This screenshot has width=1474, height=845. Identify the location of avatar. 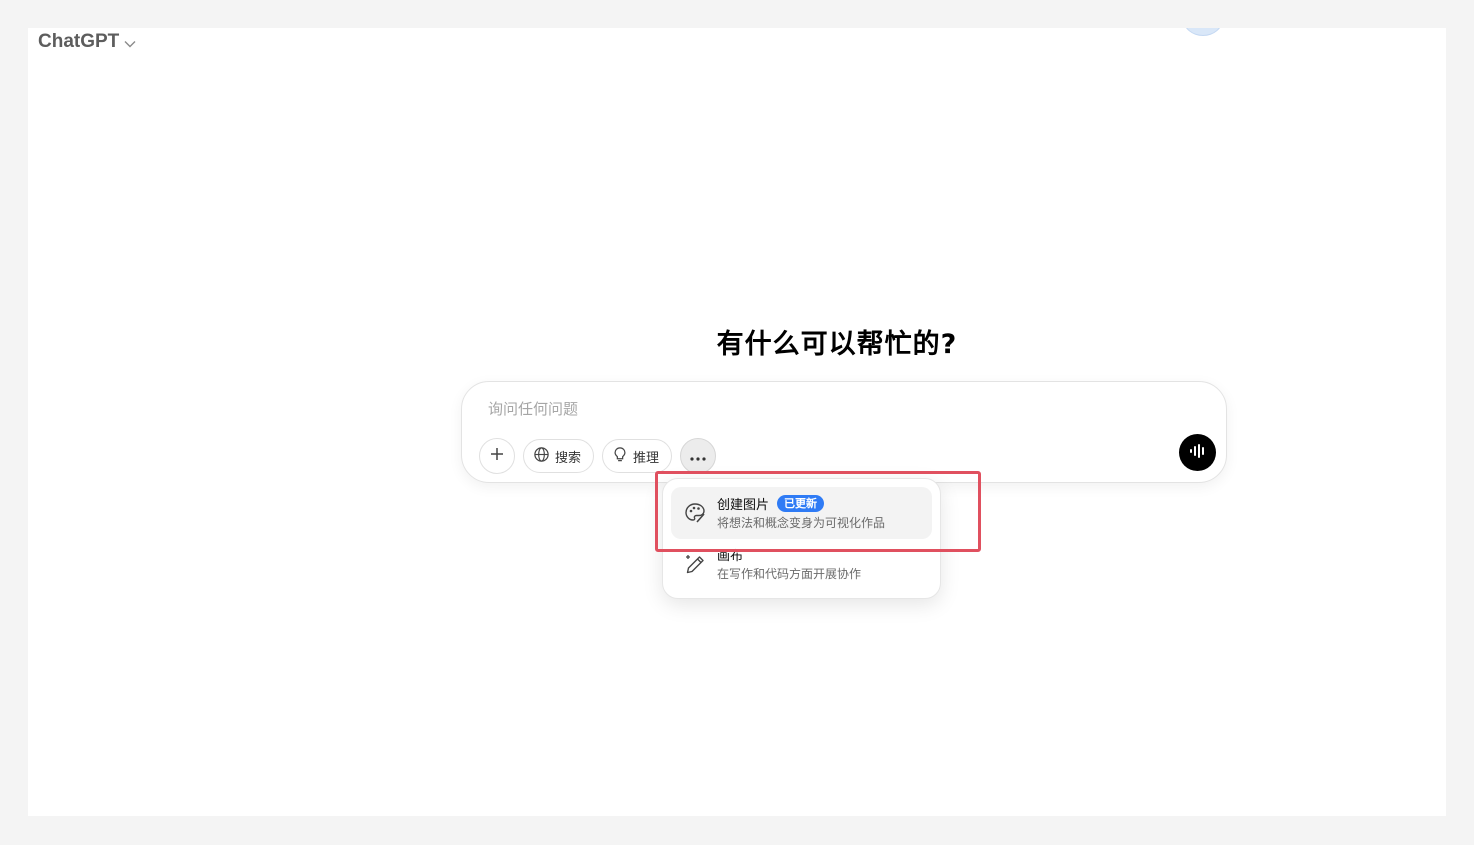
(1203, 32).